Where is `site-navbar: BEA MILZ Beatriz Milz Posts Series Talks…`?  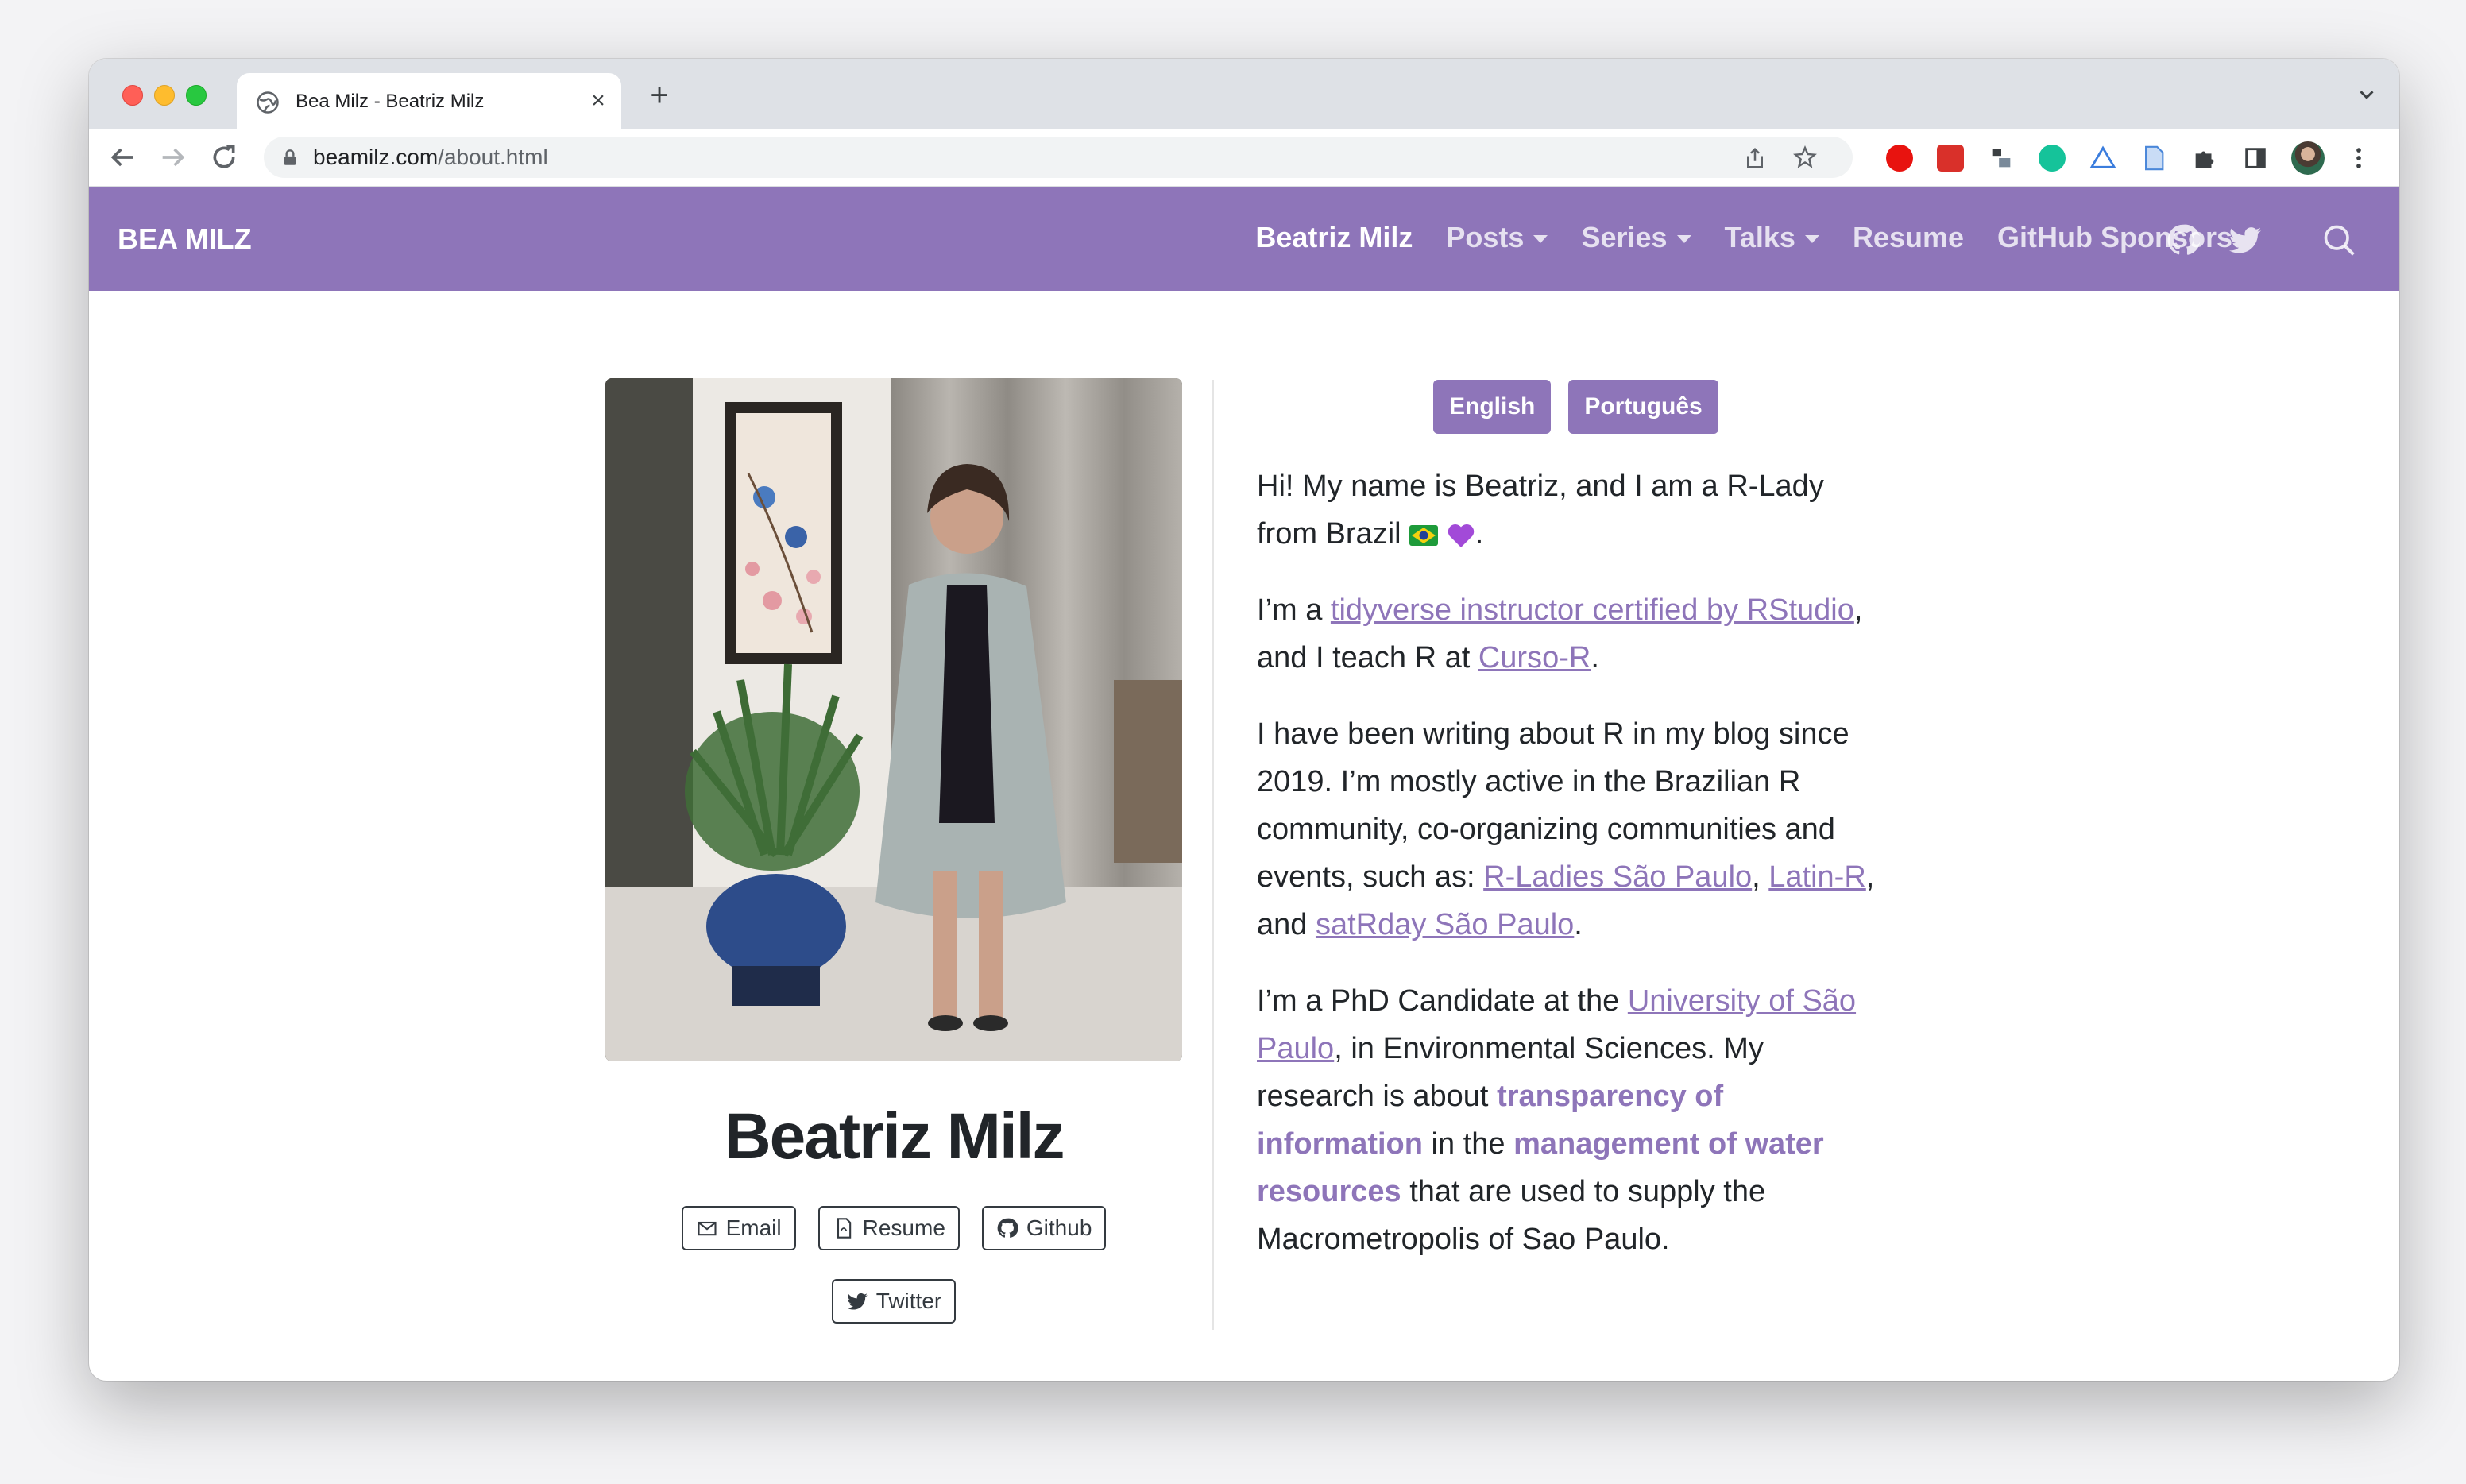
site-navbar: BEA MILZ Beatriz Milz Posts Series Talks… is located at coordinates (1244, 239).